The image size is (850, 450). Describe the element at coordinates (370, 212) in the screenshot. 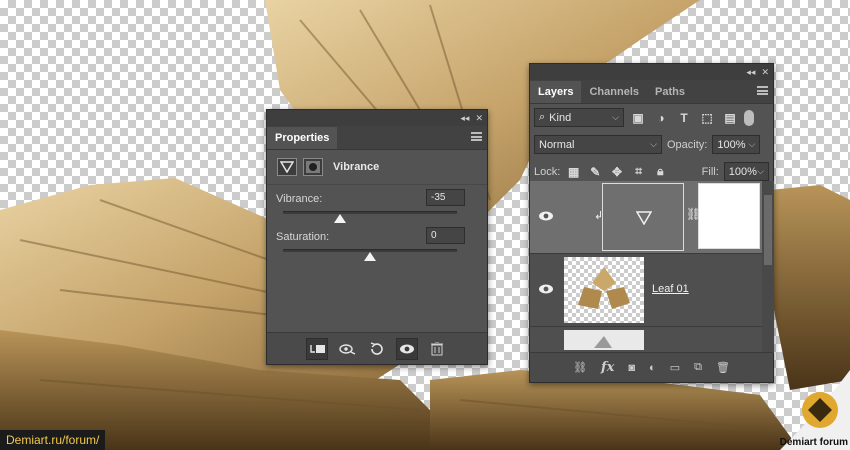

I see `vibrance-track` at that location.